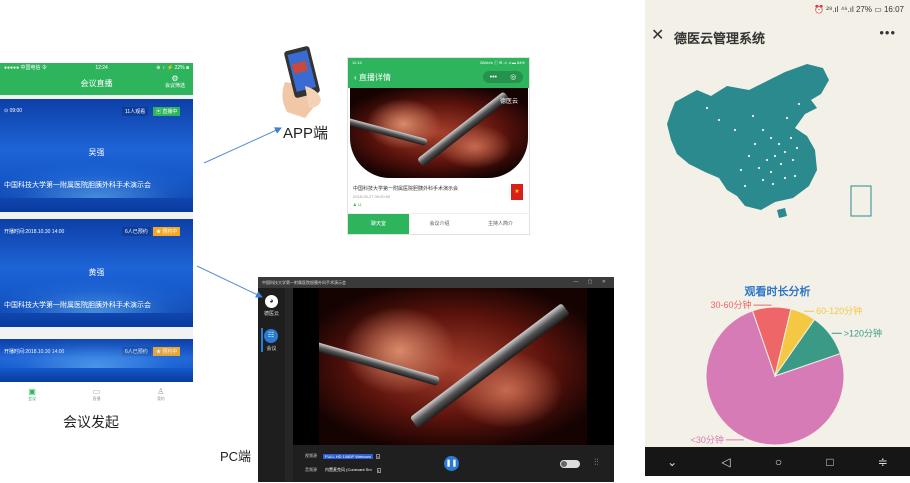  Describe the element at coordinates (271, 336) in the screenshot. I see `meeting-icon: ☷` at that location.